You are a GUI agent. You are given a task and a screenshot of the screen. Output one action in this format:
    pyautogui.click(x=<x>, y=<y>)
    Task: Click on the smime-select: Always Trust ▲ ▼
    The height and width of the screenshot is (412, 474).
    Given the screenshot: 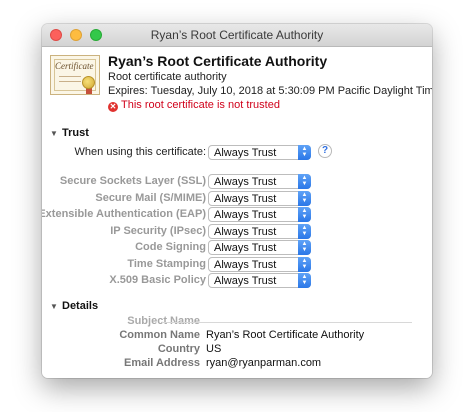 What is the action you would take?
    pyautogui.click(x=259, y=198)
    